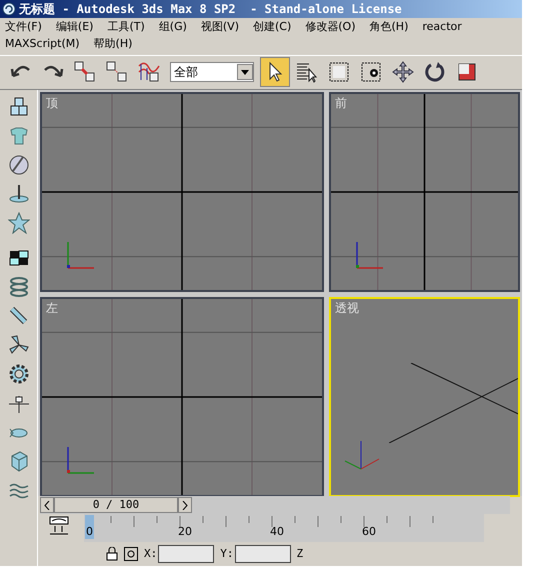 The width and height of the screenshot is (555, 584). Describe the element at coordinates (19, 223) in the screenshot. I see `star-icon` at that location.